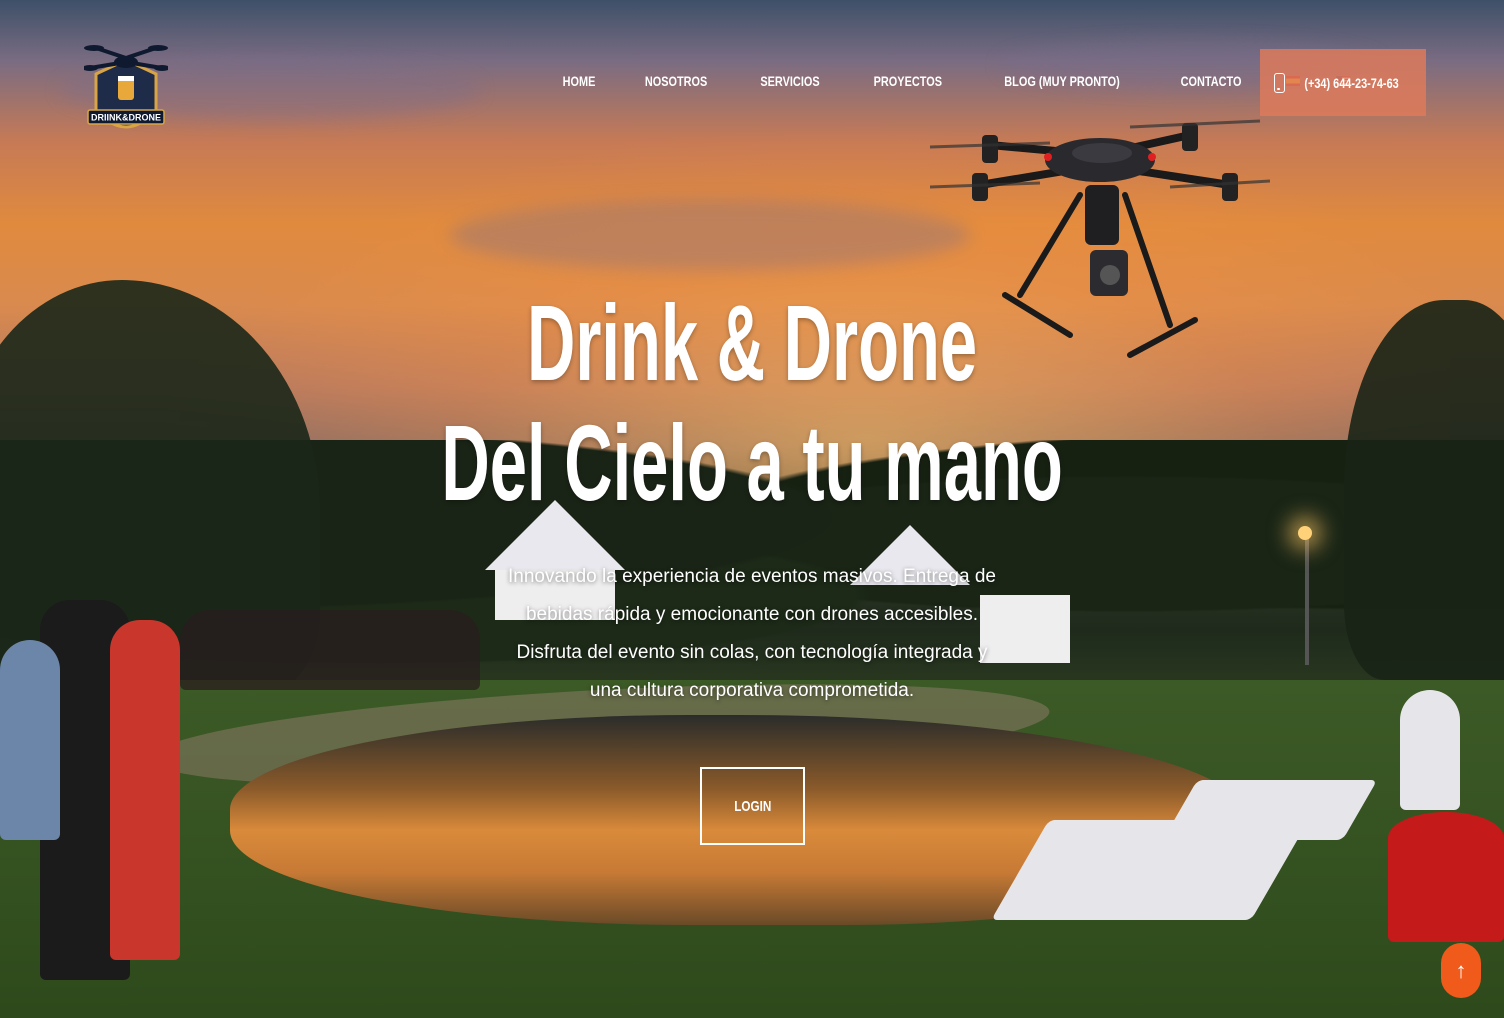 This screenshot has width=1504, height=1018. What do you see at coordinates (126, 92) in the screenshot?
I see `brand-logo: DRIINK&DRONE` at bounding box center [126, 92].